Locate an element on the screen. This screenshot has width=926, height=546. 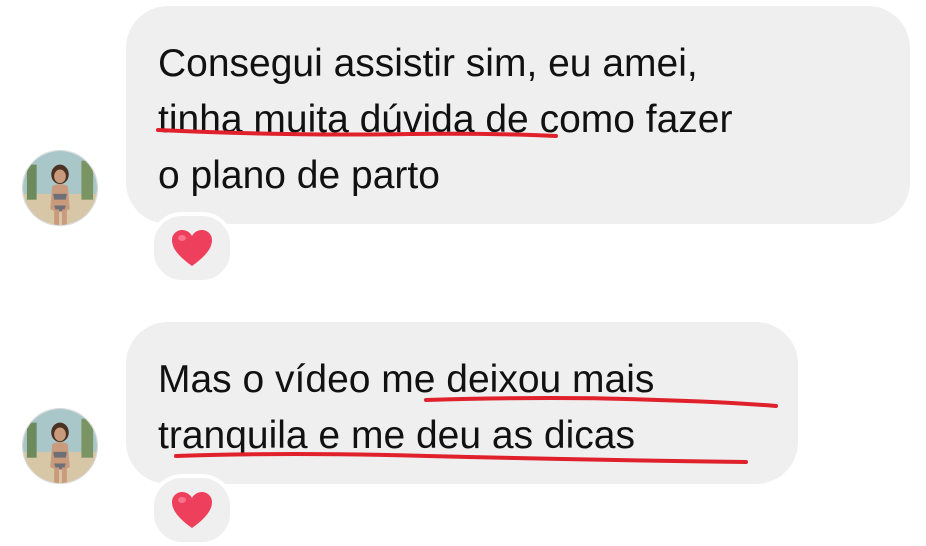
message-line: o plano de parto is located at coordinates (299, 175).